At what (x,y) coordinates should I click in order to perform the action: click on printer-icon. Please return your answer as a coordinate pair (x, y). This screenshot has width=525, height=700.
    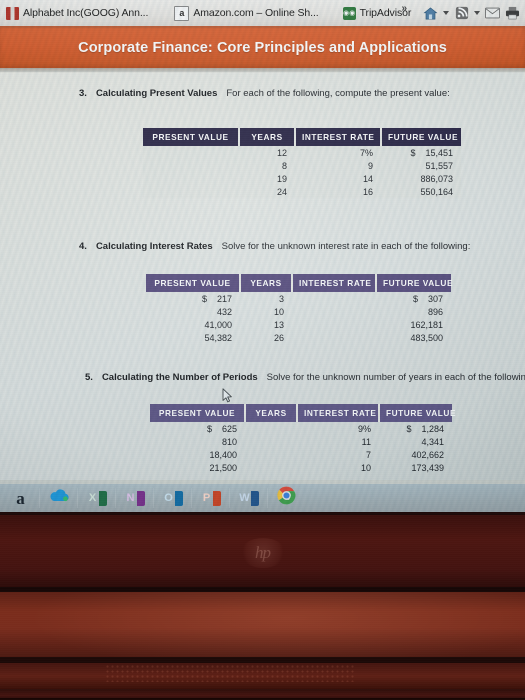
    Looking at the image, I should click on (512, 13).